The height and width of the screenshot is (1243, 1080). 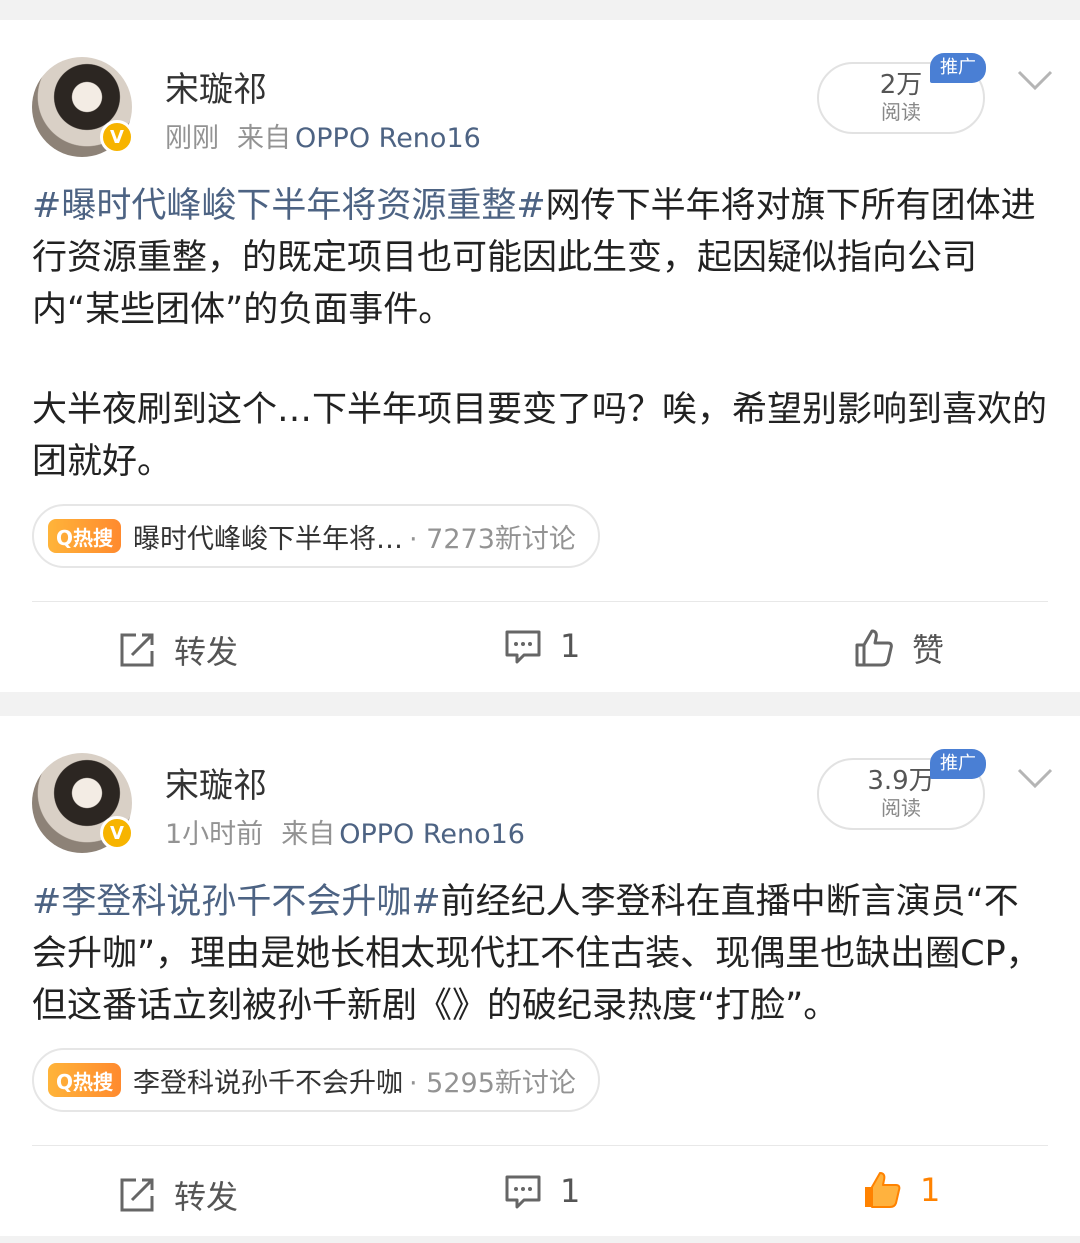 I want to click on post-meta: 刚刚 来自 OPPO Reno16, so click(x=323, y=135).